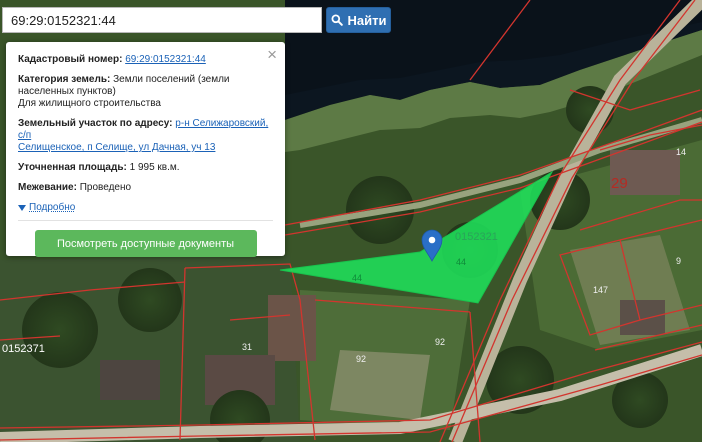 The width and height of the screenshot is (702, 442). What do you see at coordinates (52, 207) in the screenshot?
I see `details-toggle-label: Подробно` at bounding box center [52, 207].